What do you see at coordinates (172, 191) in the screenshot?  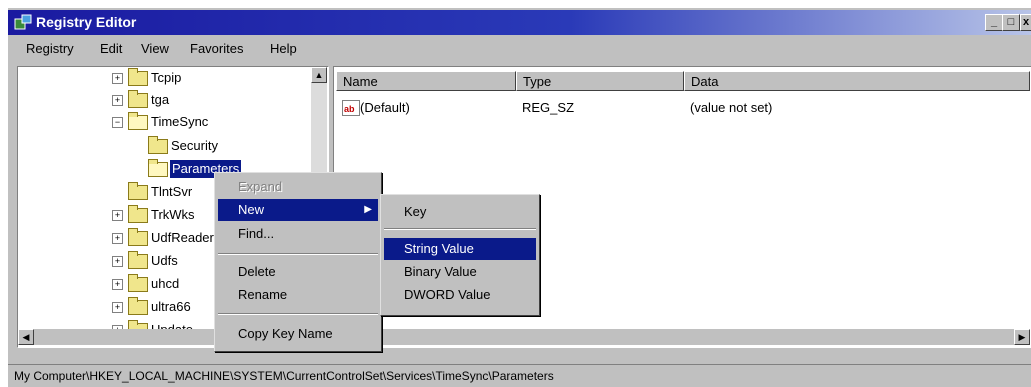 I see `tree-item-label: TlntSvr` at bounding box center [172, 191].